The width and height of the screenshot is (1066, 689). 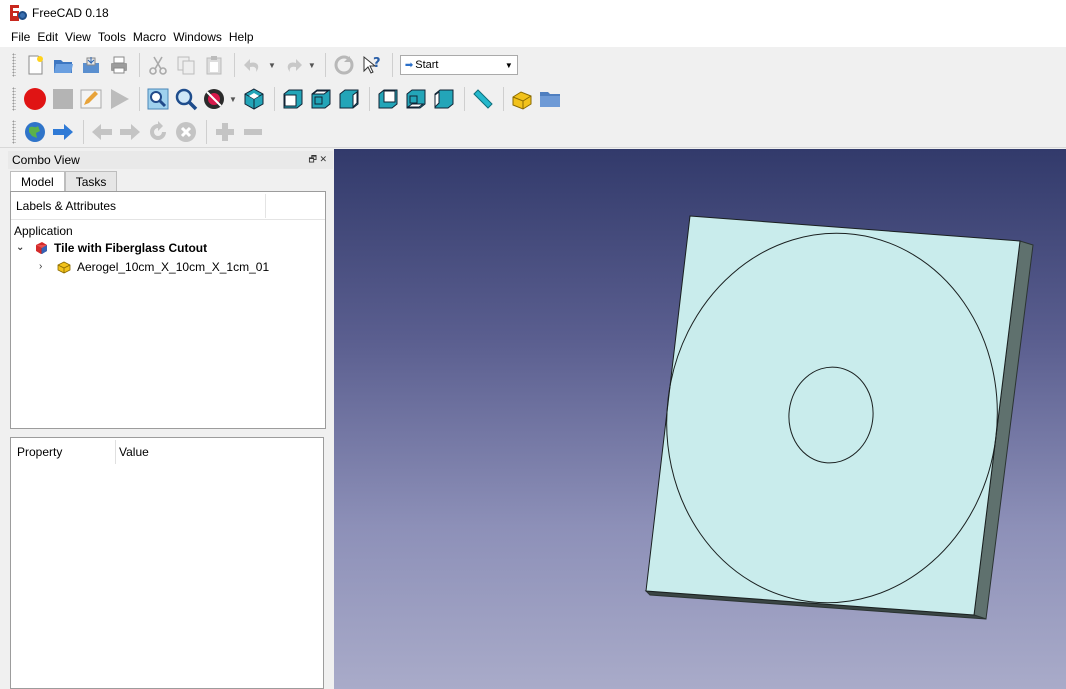 What do you see at coordinates (35, 132) in the screenshot?
I see `web-start-icon` at bounding box center [35, 132].